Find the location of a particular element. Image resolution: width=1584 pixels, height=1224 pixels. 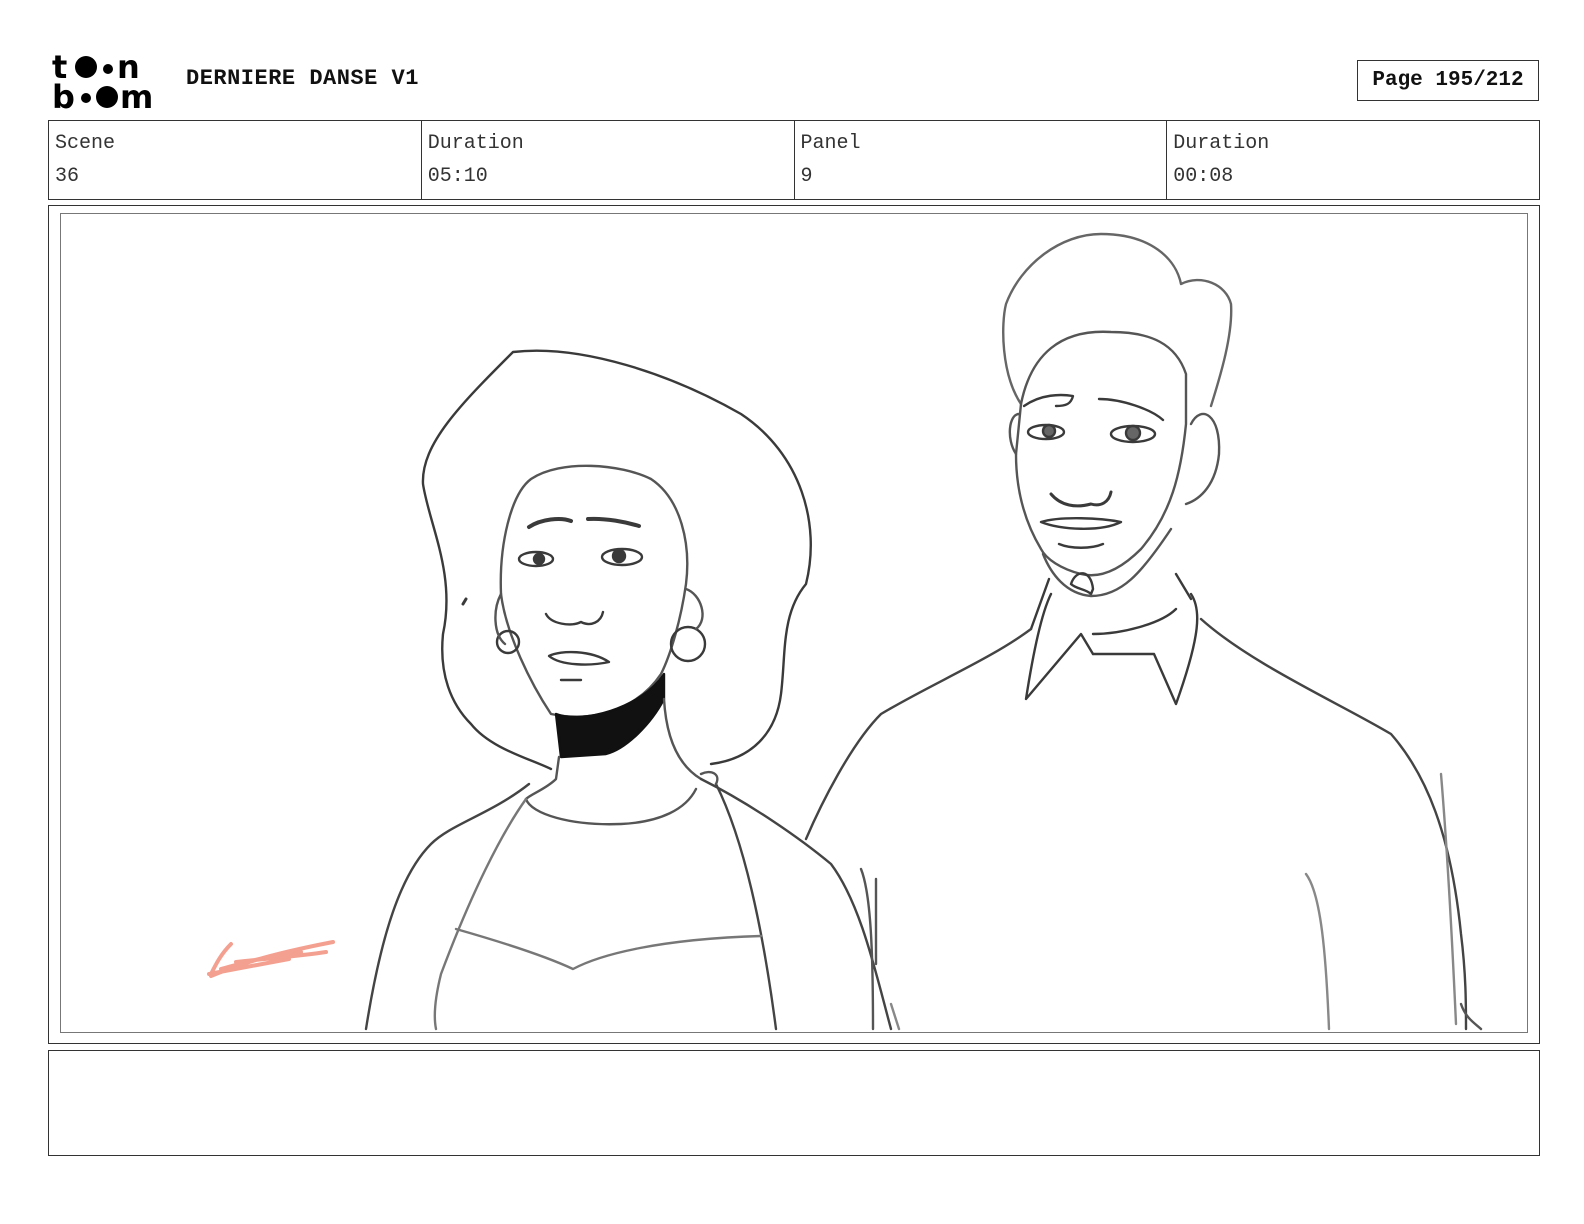

toonboom-logo-mark: t n b m is located at coordinates (102, 81).